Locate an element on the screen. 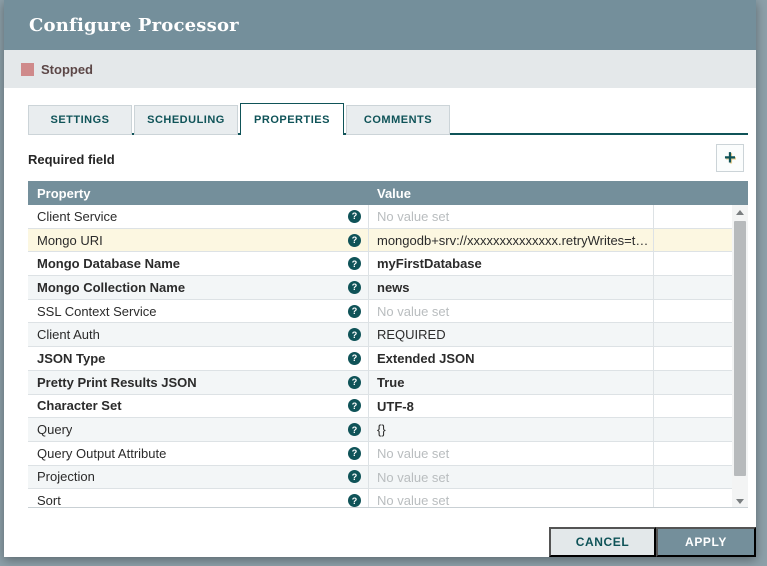 This screenshot has height=566, width=767. dialog-title: Configure Processor is located at coordinates (134, 25).